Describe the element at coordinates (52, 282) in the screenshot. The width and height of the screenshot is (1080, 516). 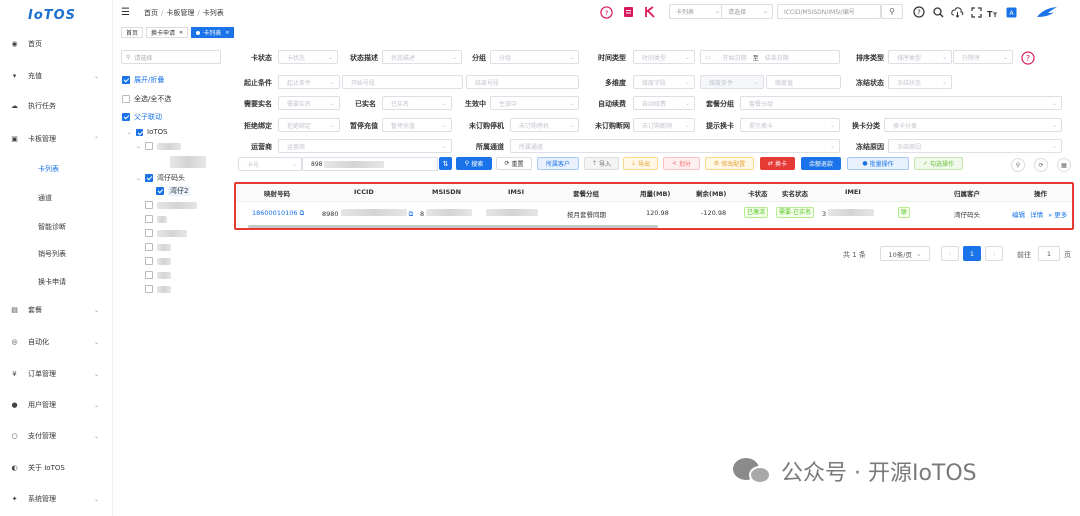
I see `sidebar-subitem-4: 换卡申请` at that location.